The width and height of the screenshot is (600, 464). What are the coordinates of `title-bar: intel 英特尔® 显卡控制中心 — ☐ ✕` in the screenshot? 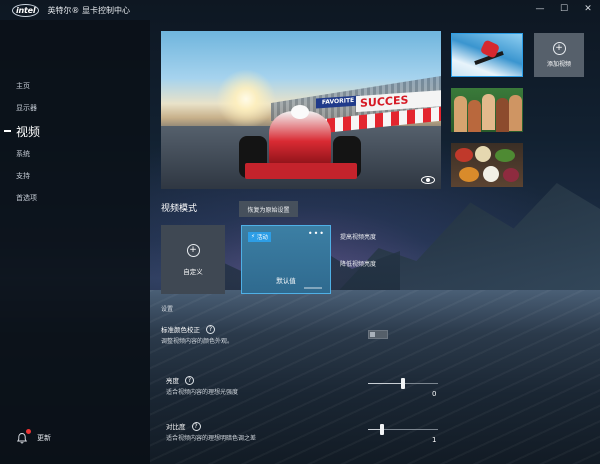 It's located at (300, 10).